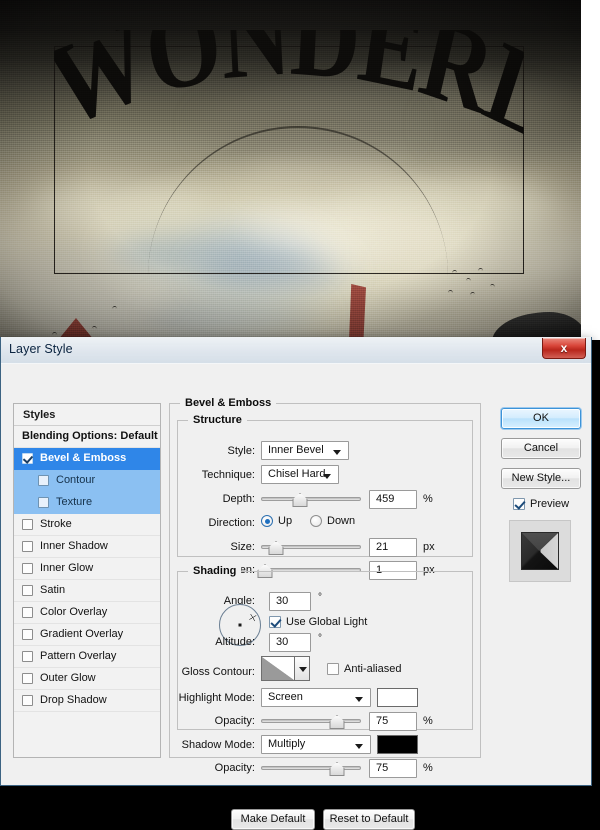  I want to click on reset-to-default-button: Reset to Default, so click(369, 819).